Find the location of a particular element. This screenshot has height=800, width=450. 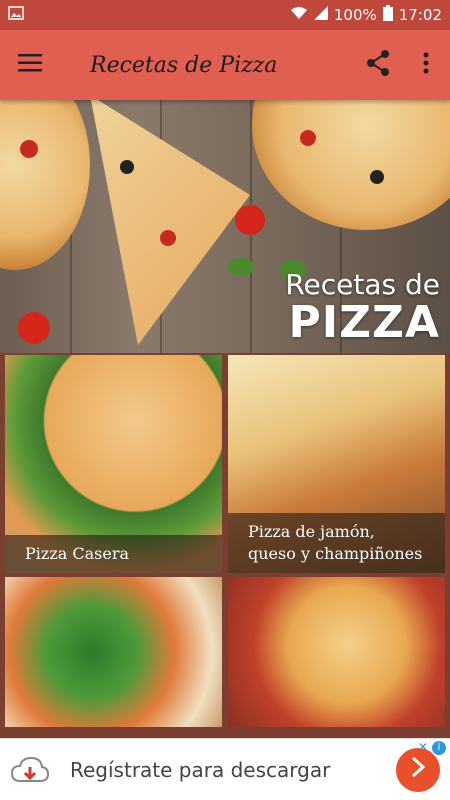

ad-go-button is located at coordinates (418, 769).